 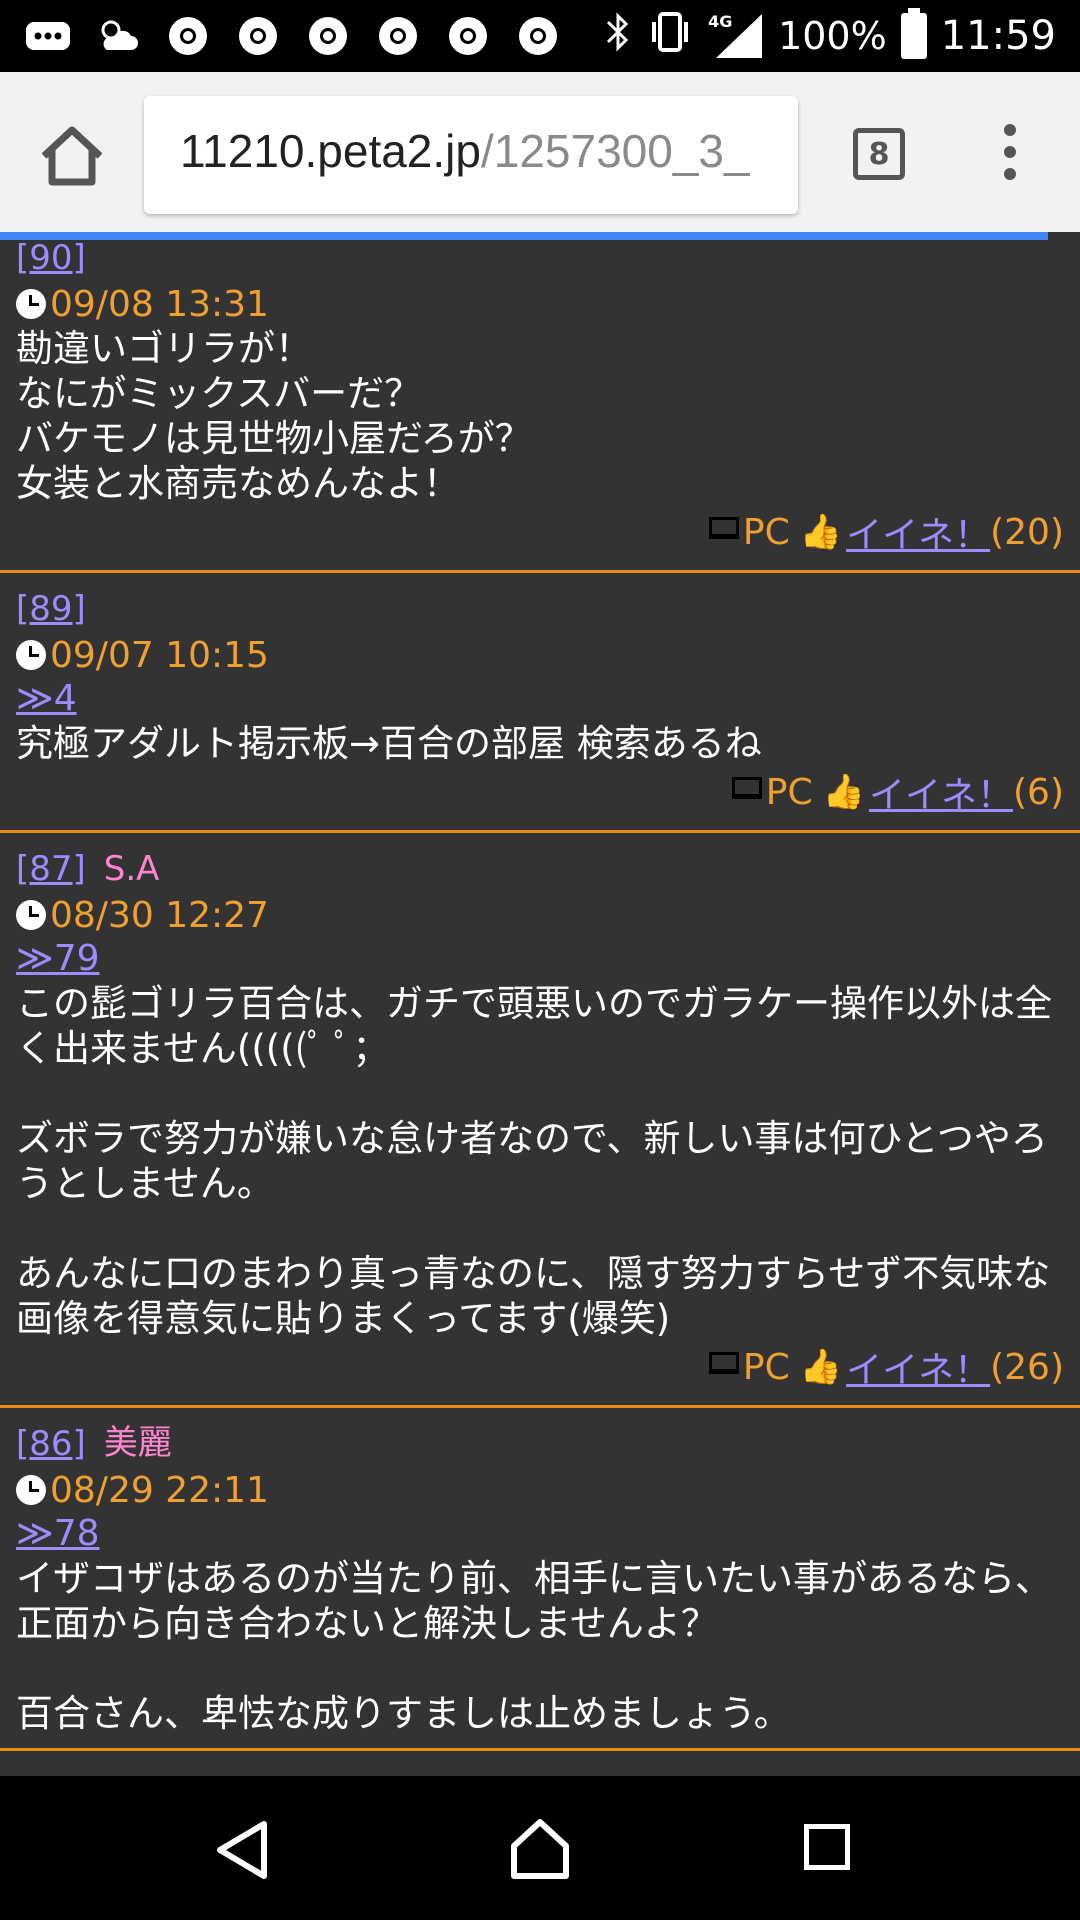 I want to click on post-header: [86] 美麗, so click(x=540, y=1436).